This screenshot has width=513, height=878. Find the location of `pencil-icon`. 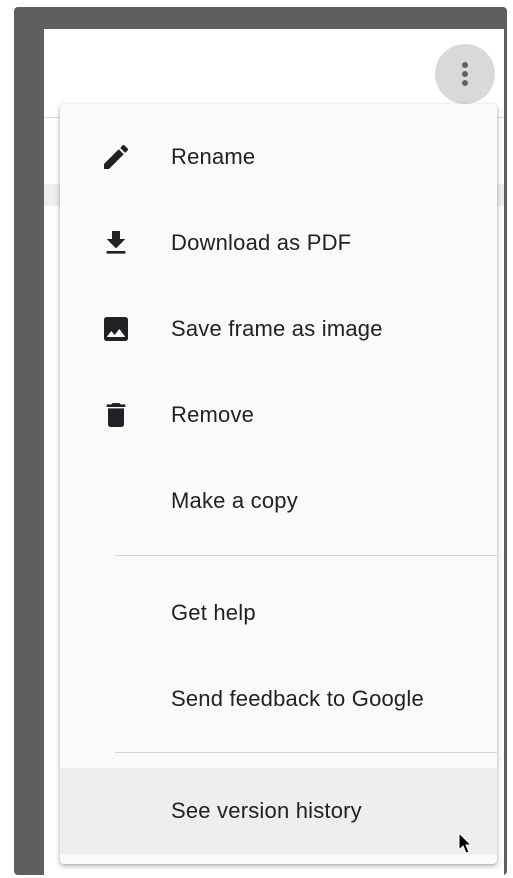

pencil-icon is located at coordinates (116, 156).